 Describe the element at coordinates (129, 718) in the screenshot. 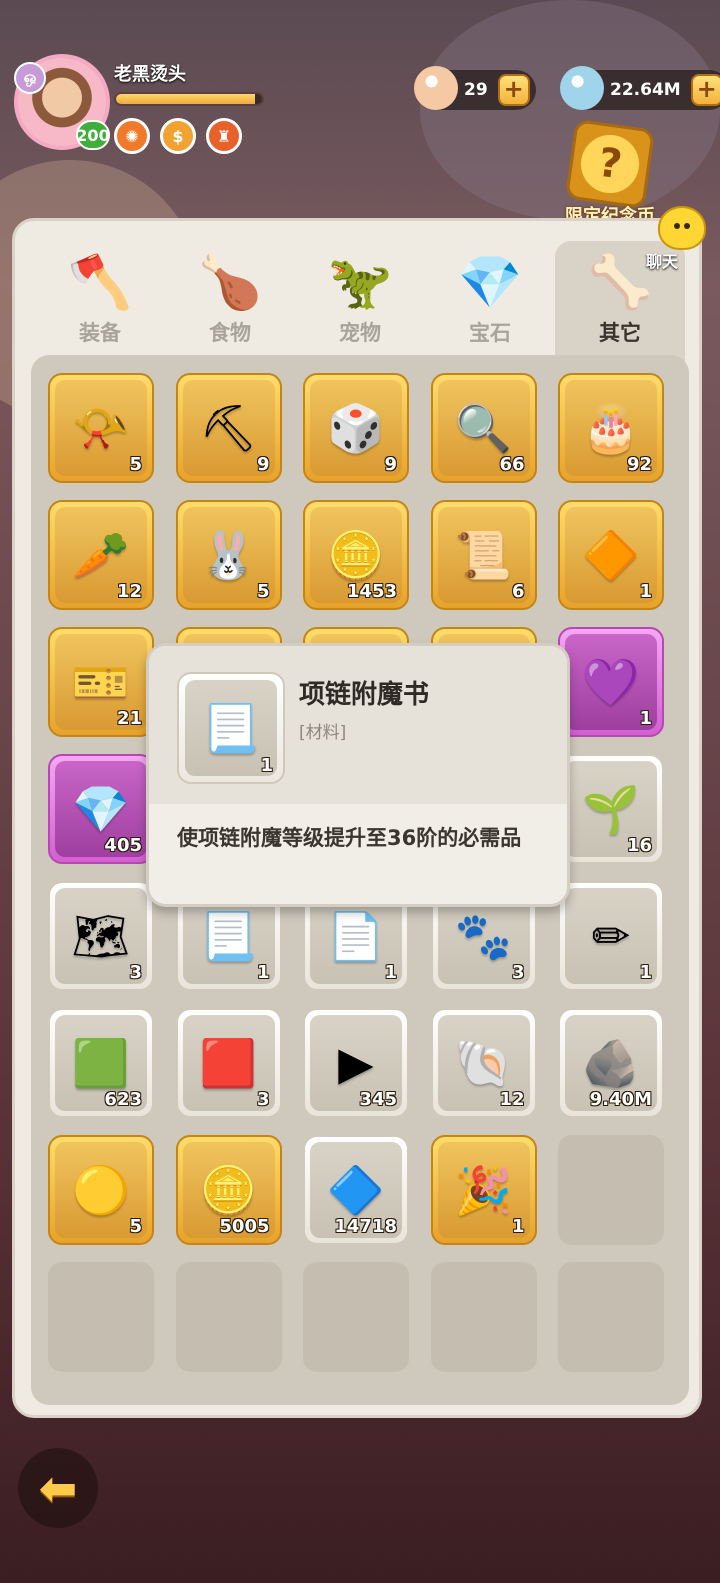

I see `item-quantity: 21` at that location.